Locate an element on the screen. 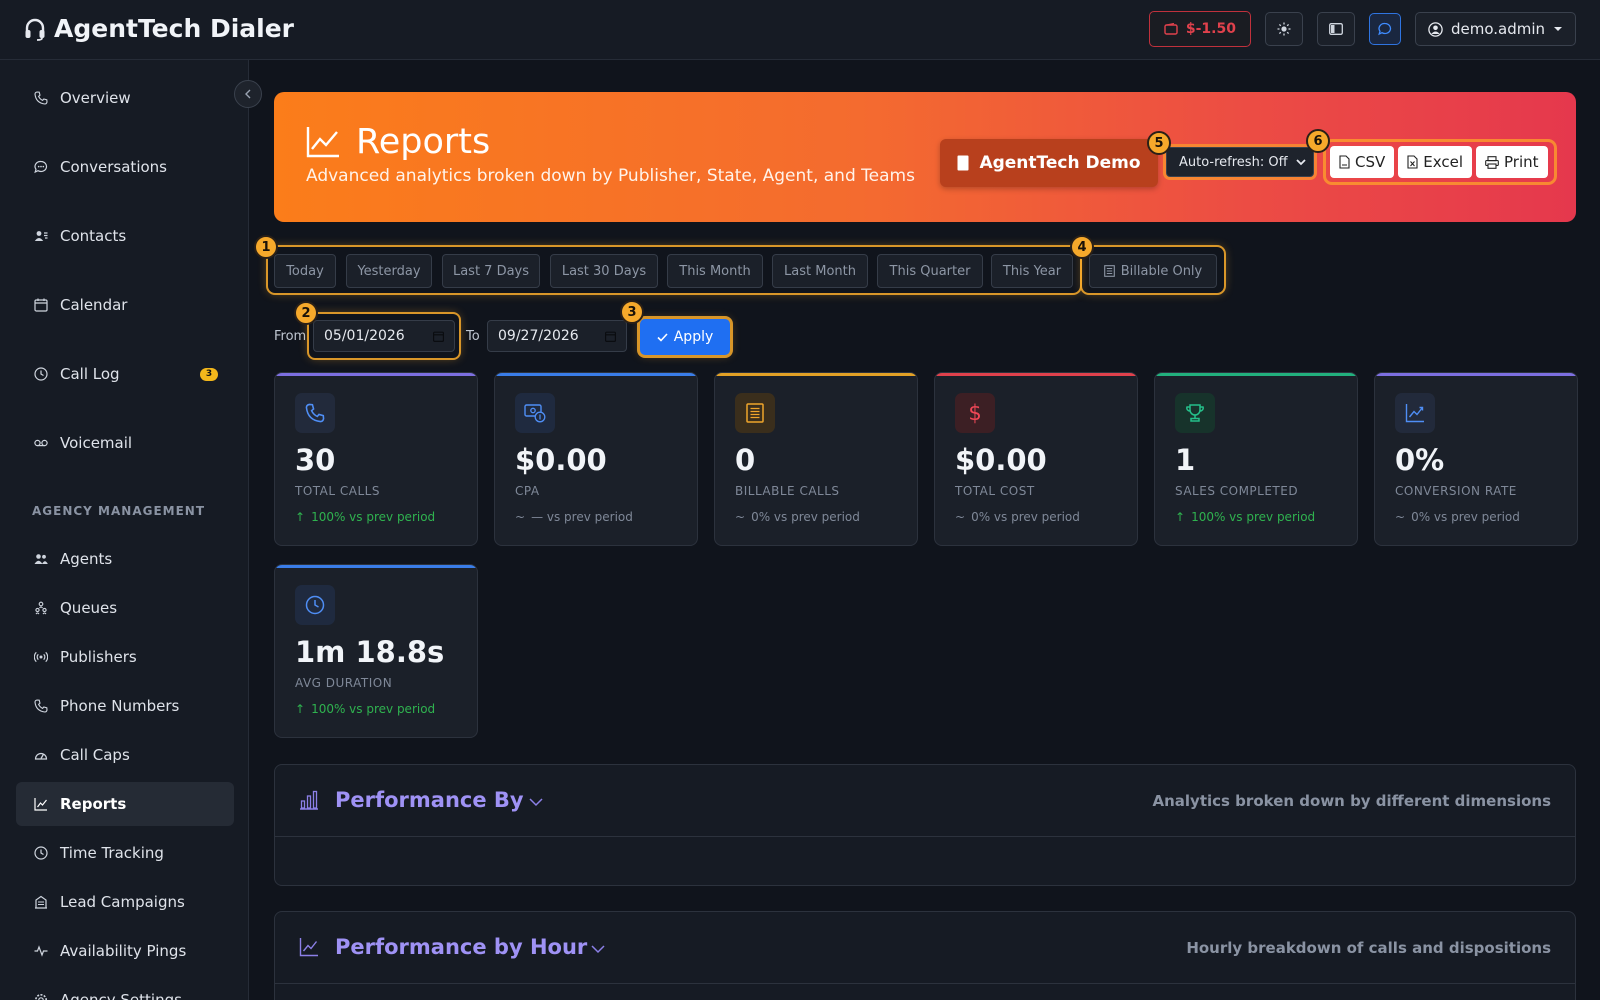 The height and width of the screenshot is (1000, 1600). to-label: To is located at coordinates (473, 336).